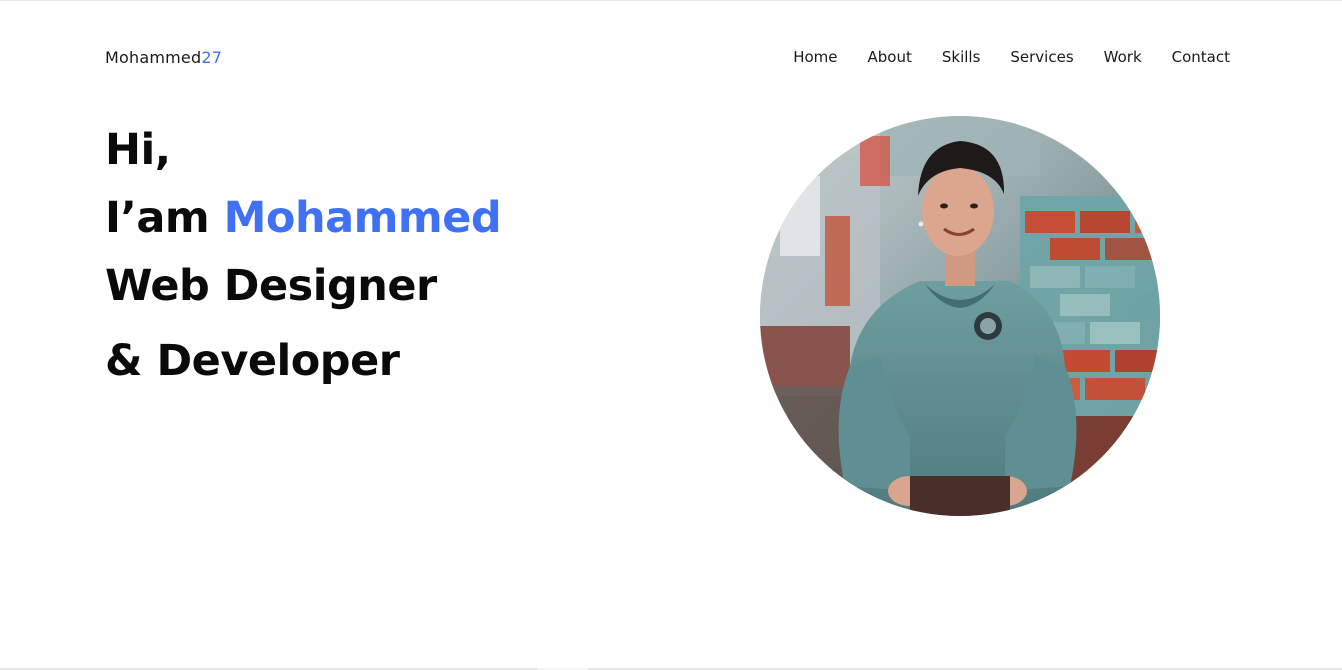 This screenshot has height=670, width=1342. I want to click on nav-contact-link: Contact, so click(1201, 57).